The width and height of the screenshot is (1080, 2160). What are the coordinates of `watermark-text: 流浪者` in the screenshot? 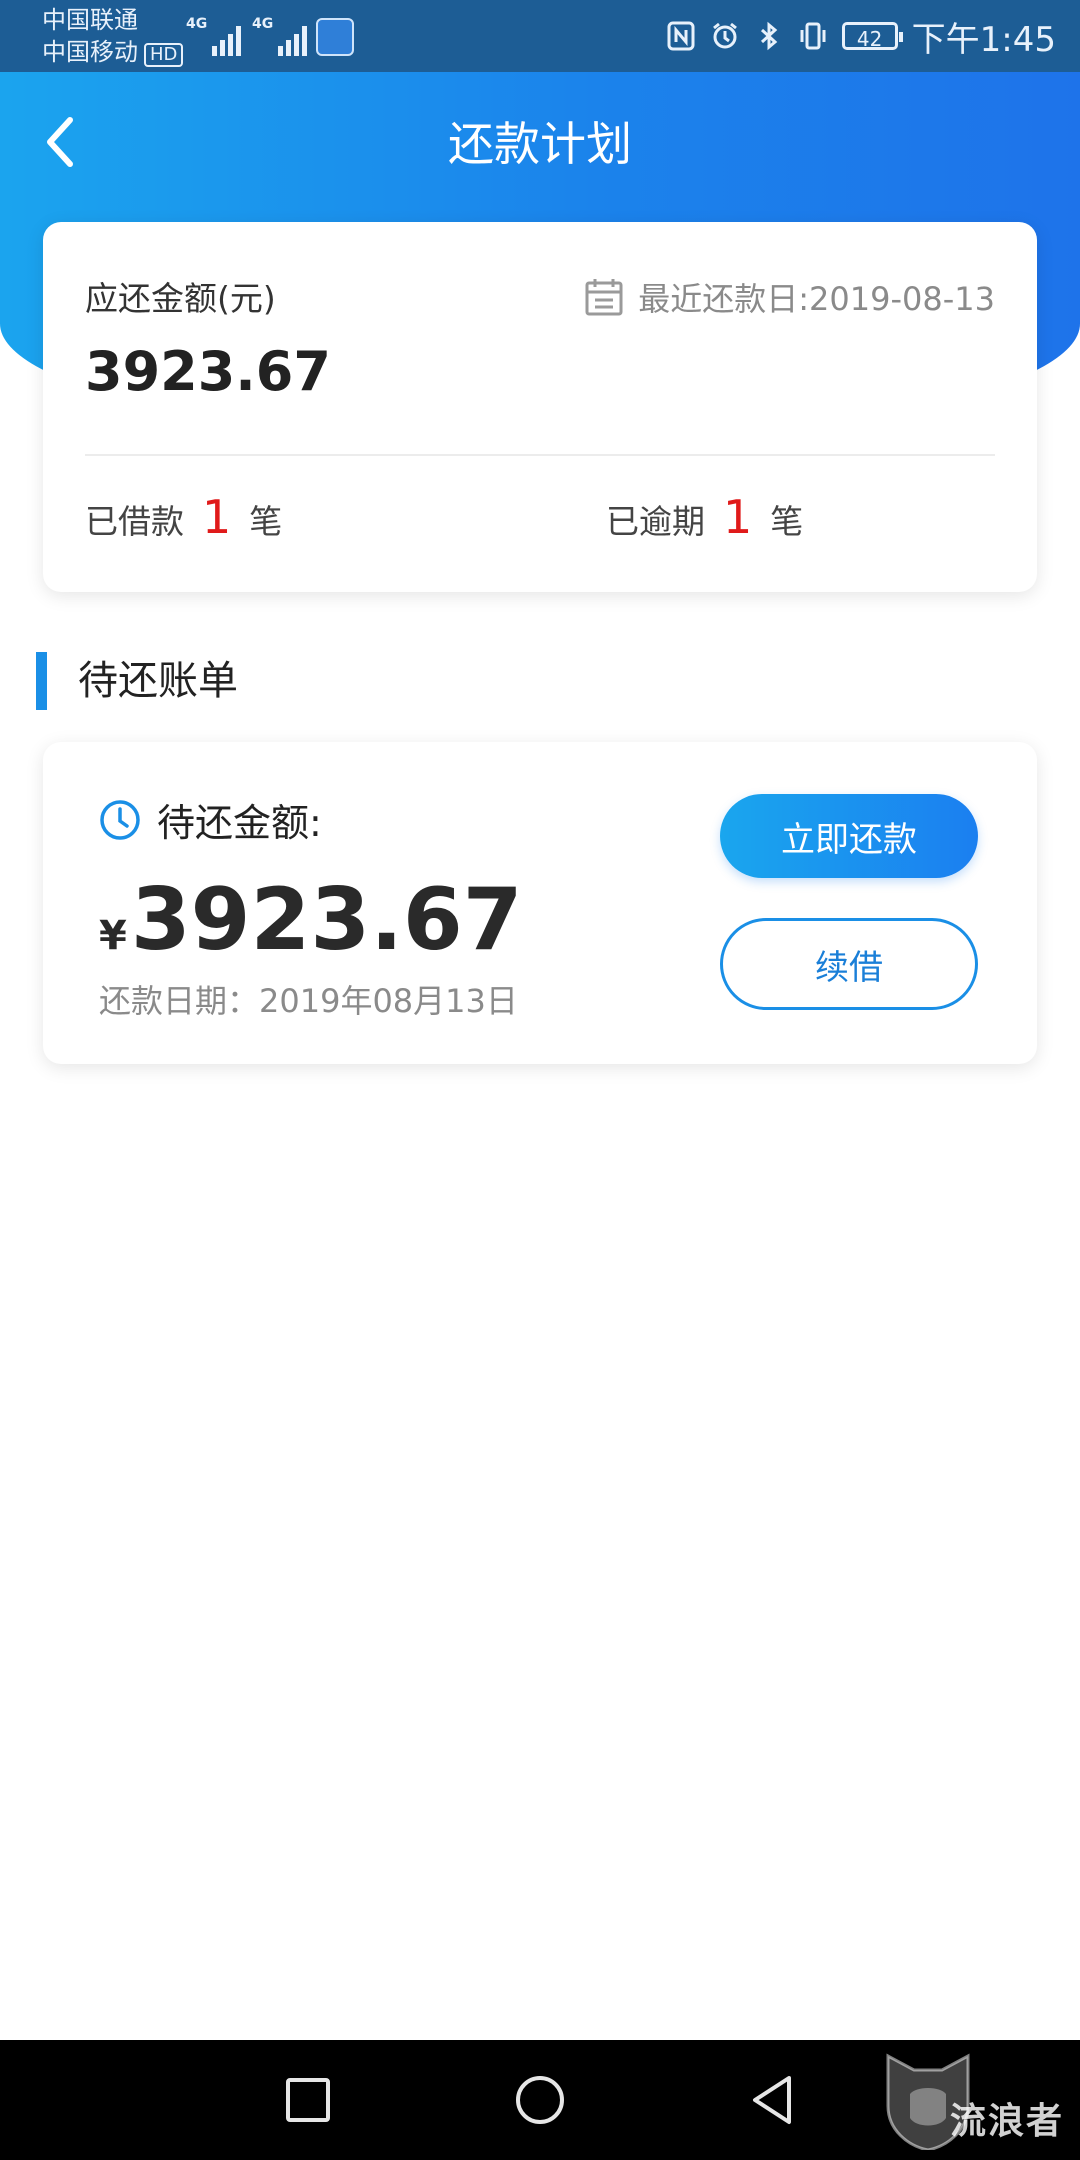 It's located at (1006, 2121).